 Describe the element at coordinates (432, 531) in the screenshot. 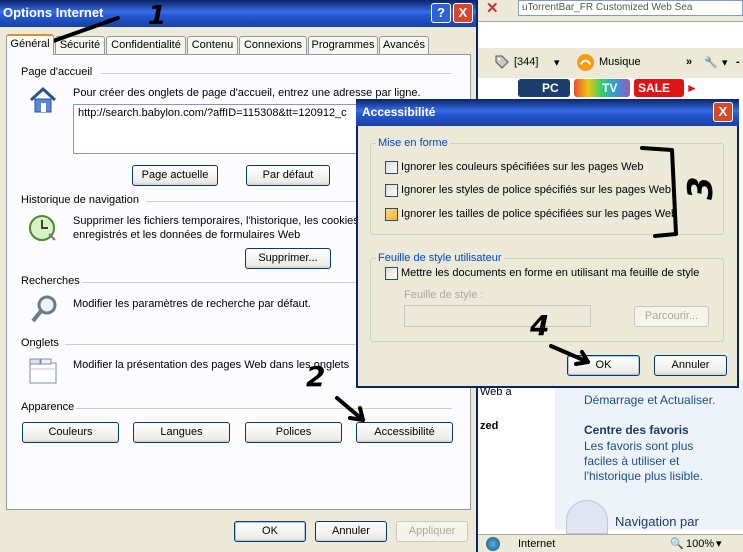

I see `apply-button: Appliquer` at that location.